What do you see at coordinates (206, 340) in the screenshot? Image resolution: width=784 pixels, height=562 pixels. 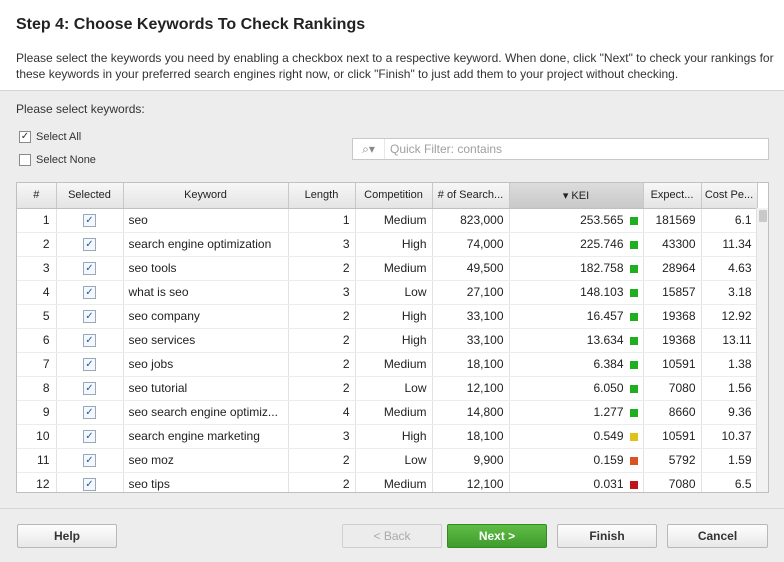 I see `row-keyword: seo services` at bounding box center [206, 340].